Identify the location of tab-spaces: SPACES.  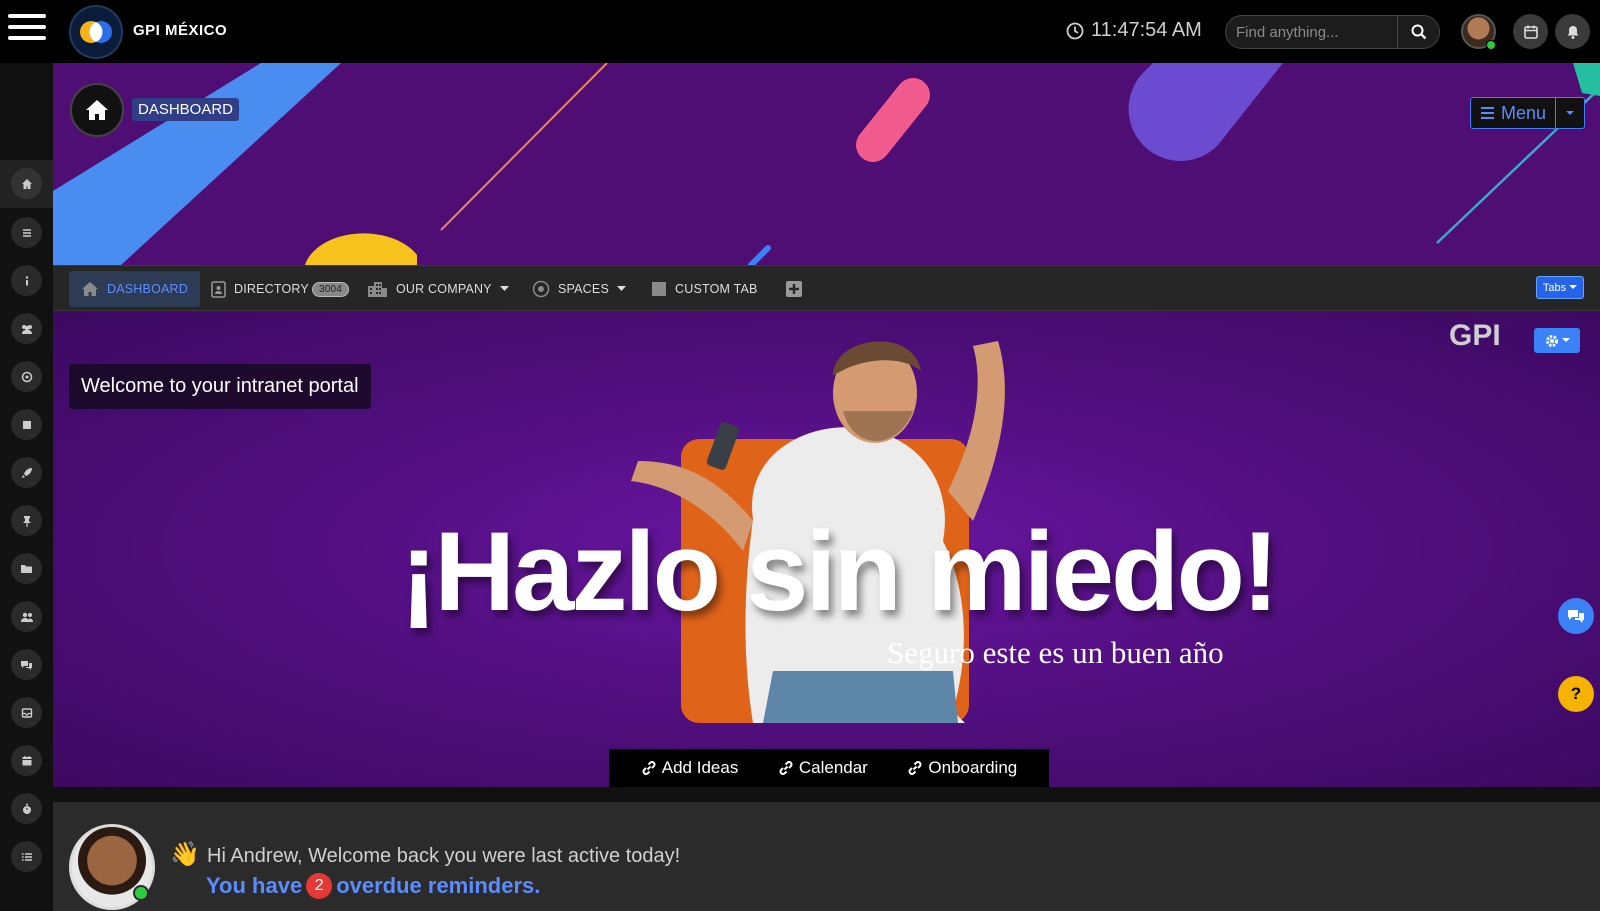
(579, 289).